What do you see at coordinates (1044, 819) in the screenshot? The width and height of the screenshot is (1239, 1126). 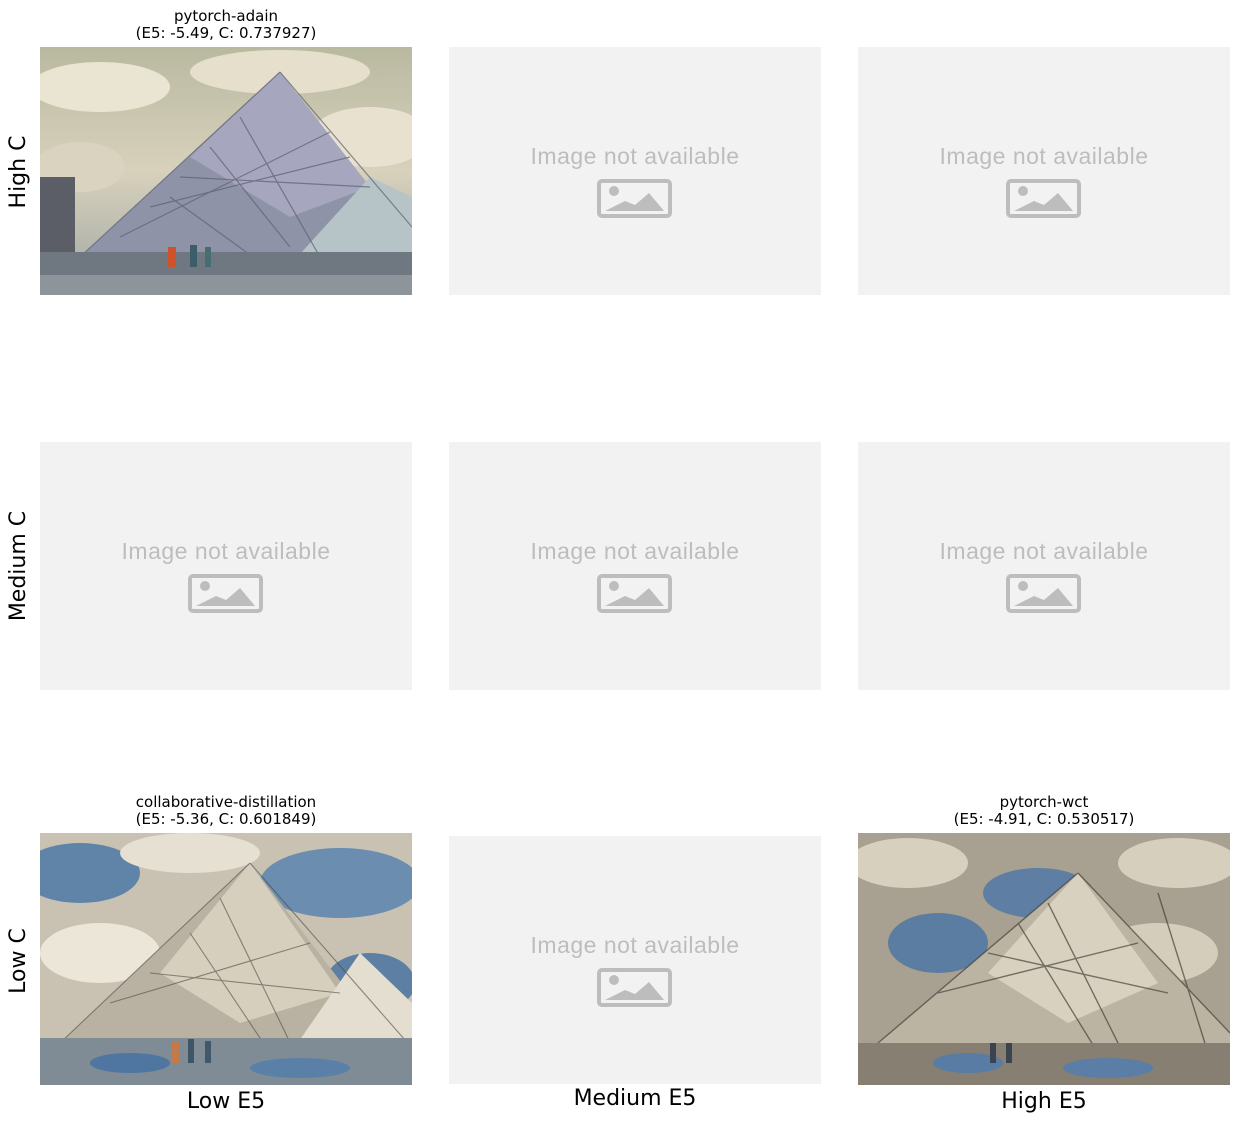 I see `cell-title-scores: (E5: -4.91, C: 0.530517)` at bounding box center [1044, 819].